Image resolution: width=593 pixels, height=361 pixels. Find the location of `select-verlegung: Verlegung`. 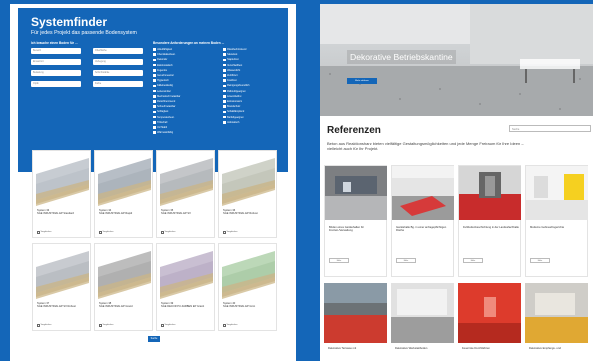

select-verlegung: Verlegung is located at coordinates (118, 62).